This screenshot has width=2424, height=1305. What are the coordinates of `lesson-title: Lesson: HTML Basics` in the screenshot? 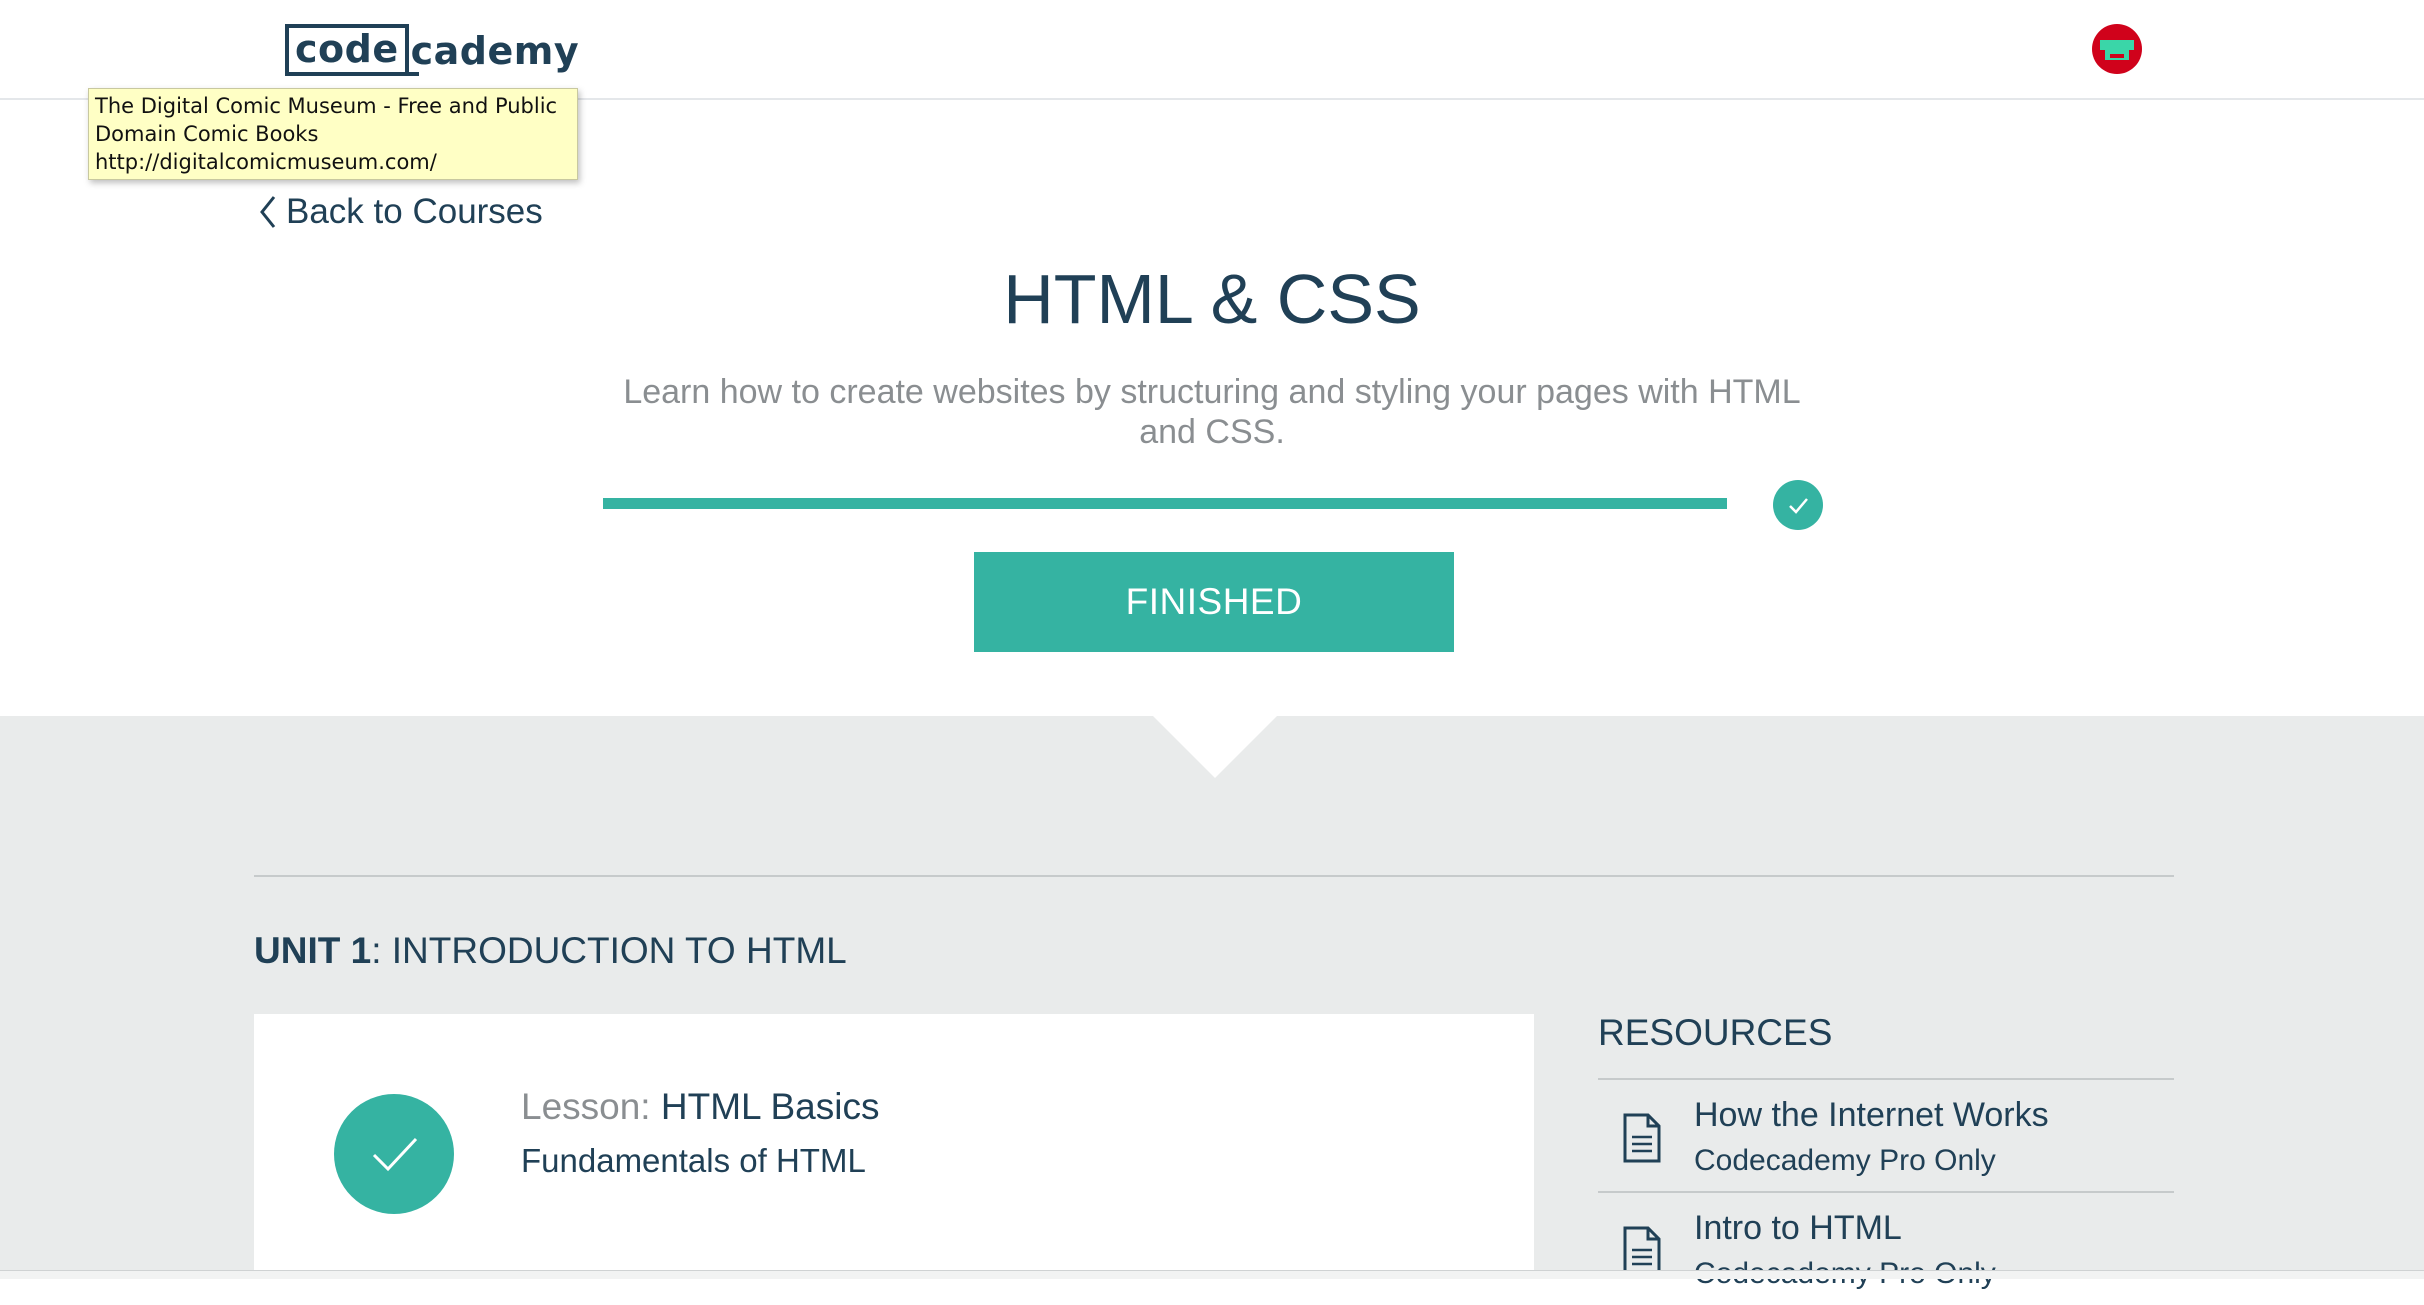 It's located at (700, 1107).